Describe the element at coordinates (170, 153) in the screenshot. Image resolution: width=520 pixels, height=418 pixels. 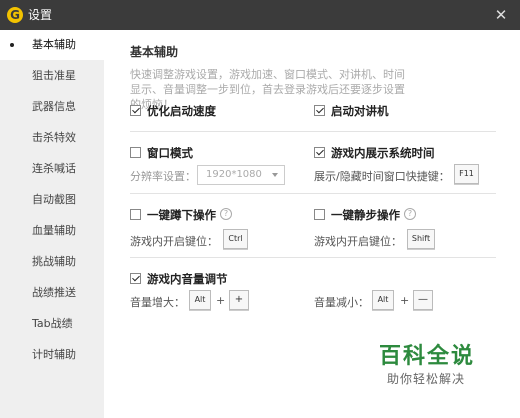
I see `window-mode-label: 窗口模式` at that location.